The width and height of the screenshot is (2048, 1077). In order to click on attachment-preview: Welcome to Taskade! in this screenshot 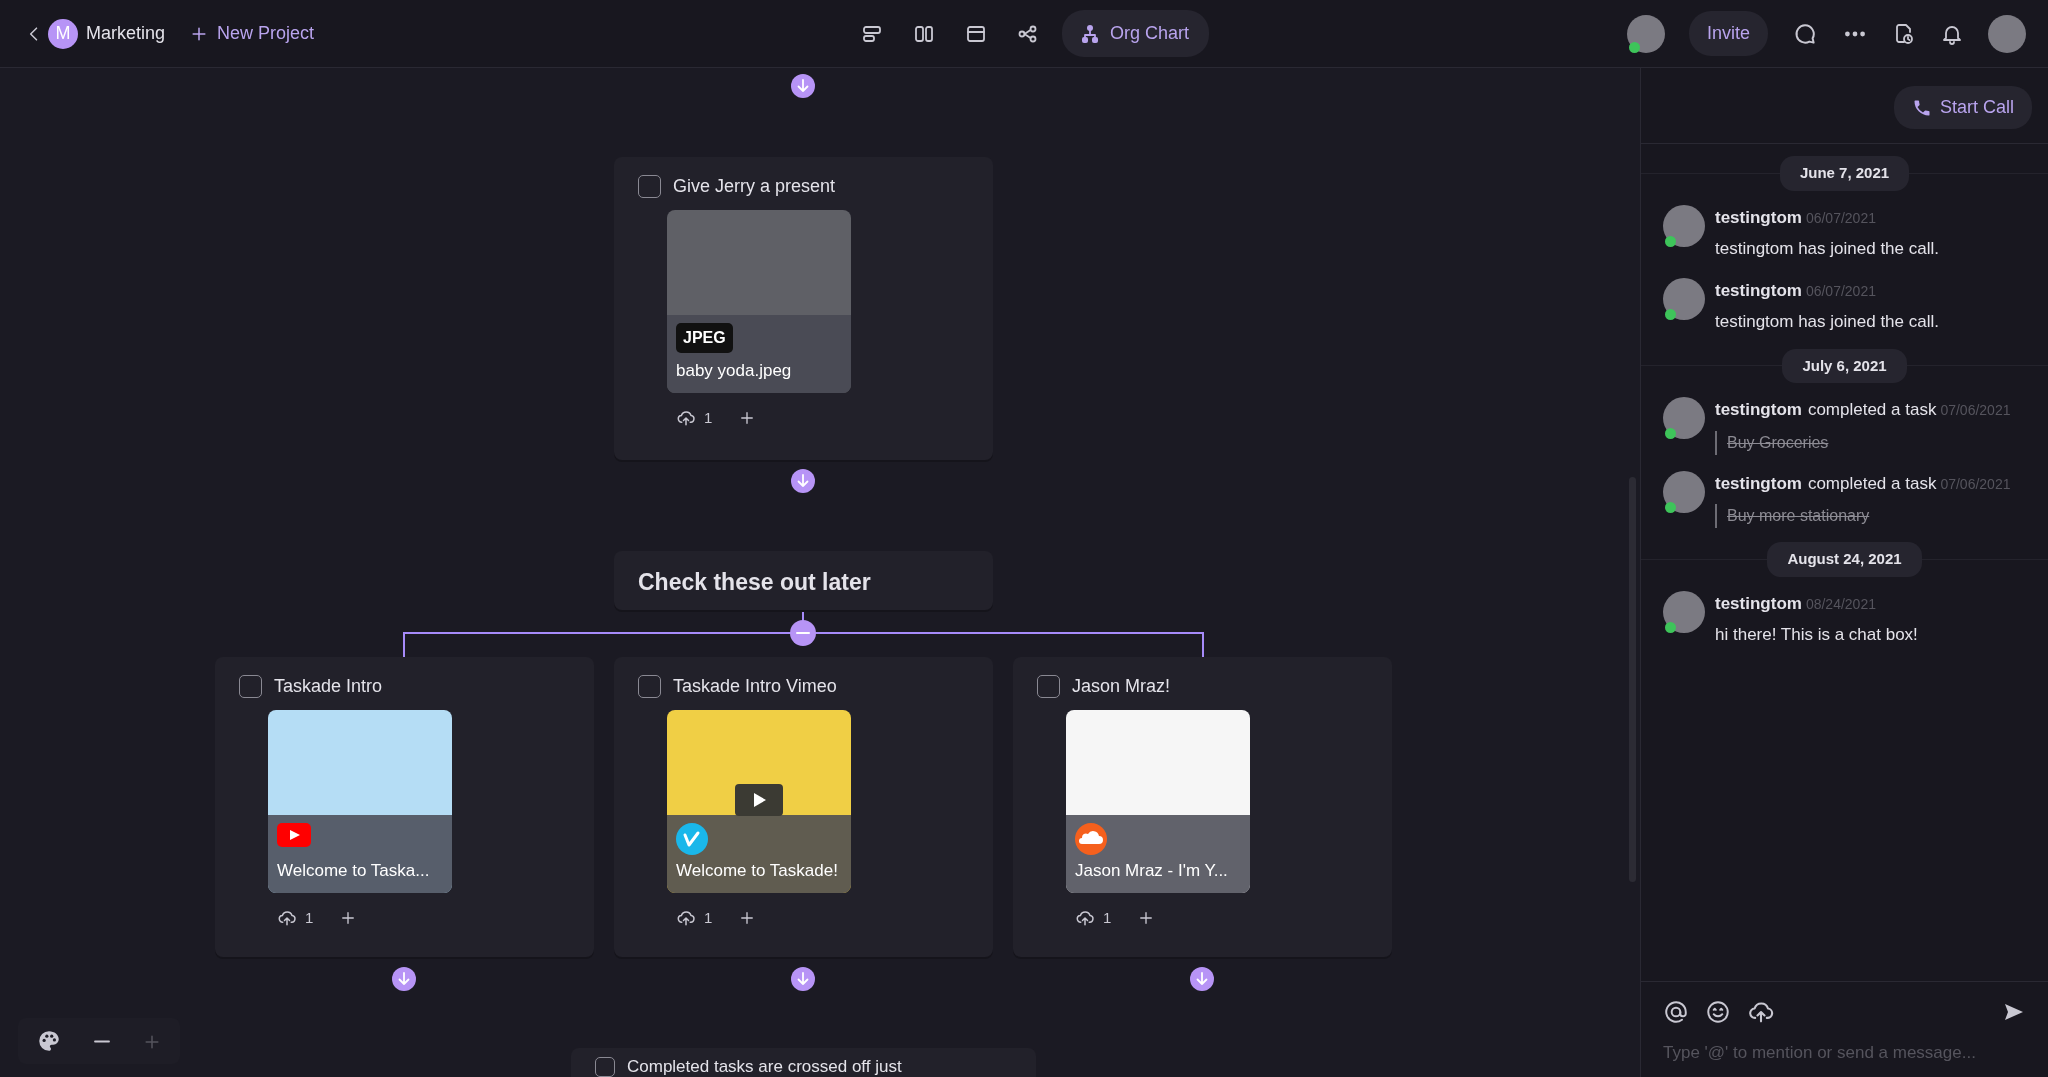, I will do `click(759, 801)`.